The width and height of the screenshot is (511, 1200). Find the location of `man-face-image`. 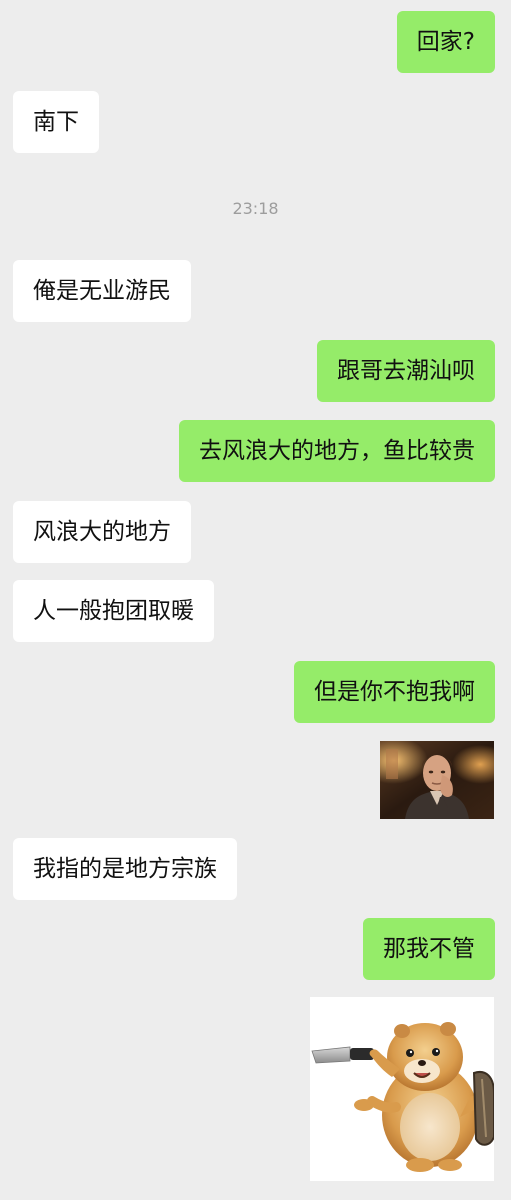

man-face-image is located at coordinates (437, 780).